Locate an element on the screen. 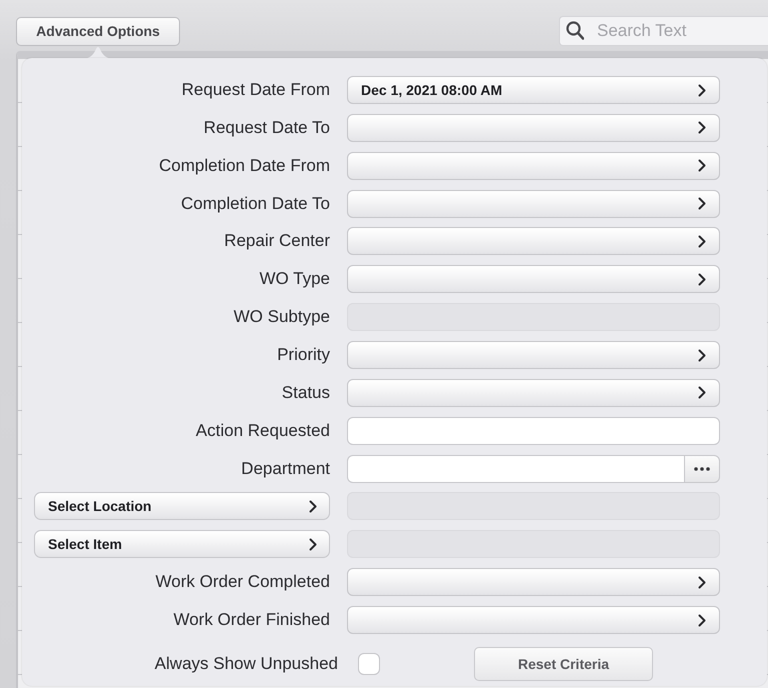 The width and height of the screenshot is (768, 688). ellipsis-icon is located at coordinates (702, 468).